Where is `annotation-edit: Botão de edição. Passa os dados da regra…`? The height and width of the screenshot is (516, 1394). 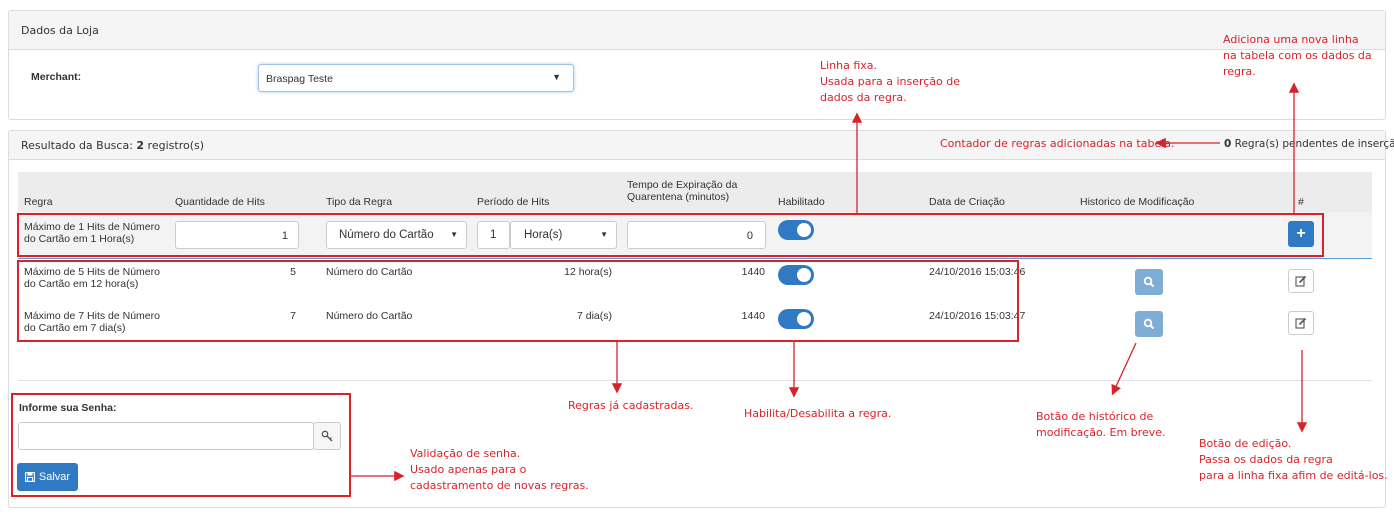
annotation-edit: Botão de edição. Passa os dados da regra… is located at coordinates (1293, 459).